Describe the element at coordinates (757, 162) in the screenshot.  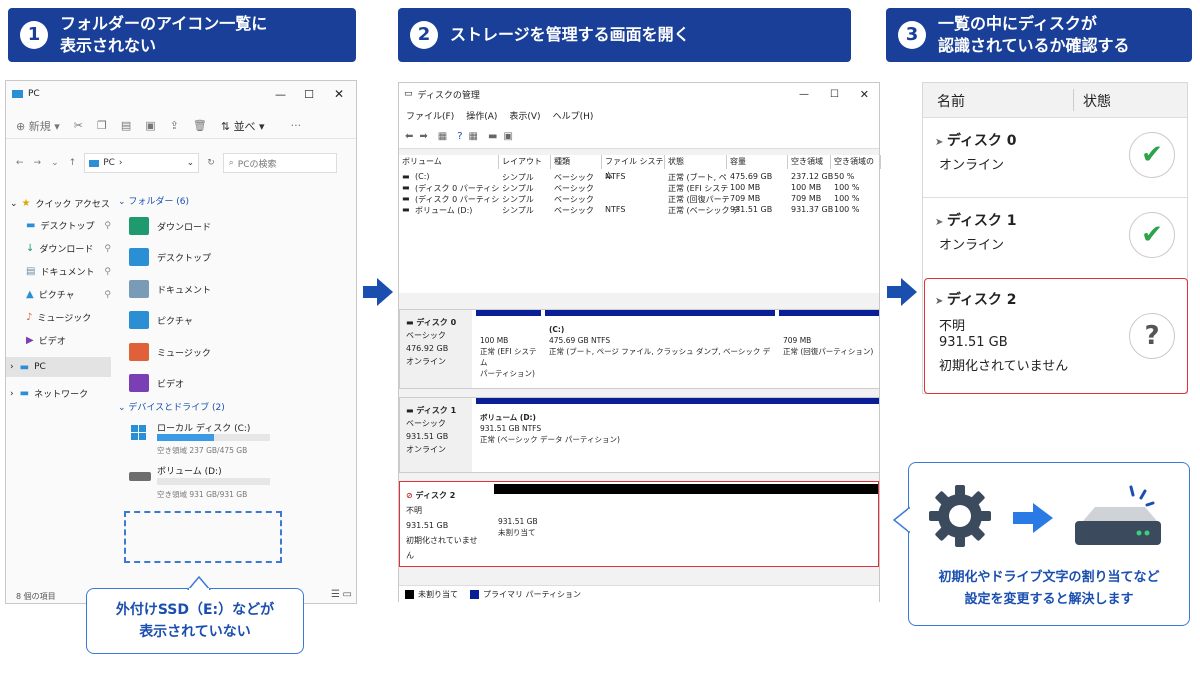
I see `column-header: 容量` at that location.